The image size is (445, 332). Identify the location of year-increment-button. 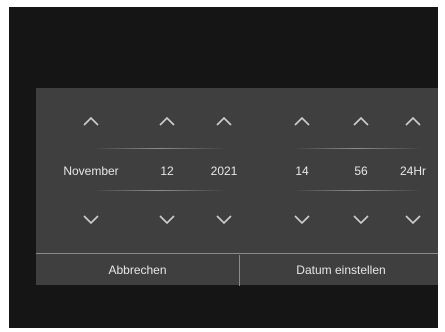
(224, 121).